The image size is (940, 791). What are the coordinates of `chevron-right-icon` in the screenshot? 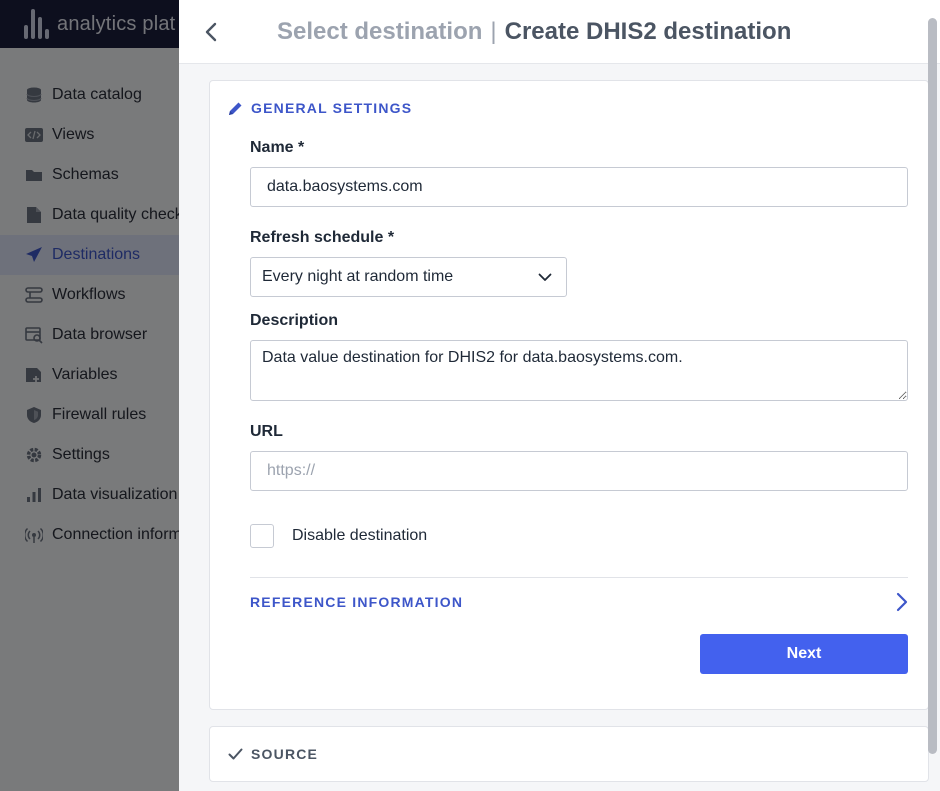 It's located at (902, 602).